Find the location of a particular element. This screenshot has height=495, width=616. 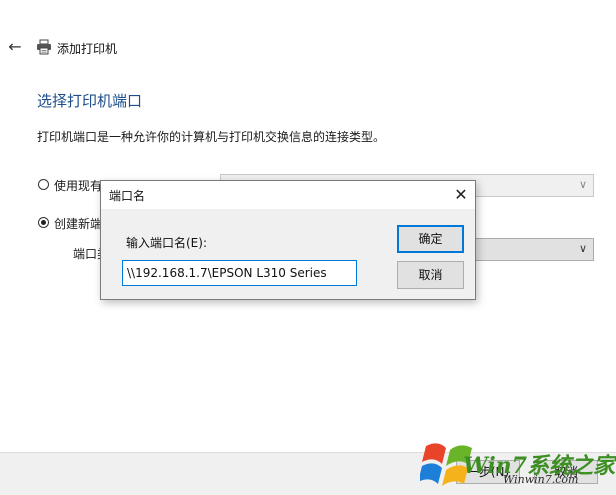

port-name-dialog: 端口名 ✕ 输入端口名(E): 确定 取消 is located at coordinates (288, 240).